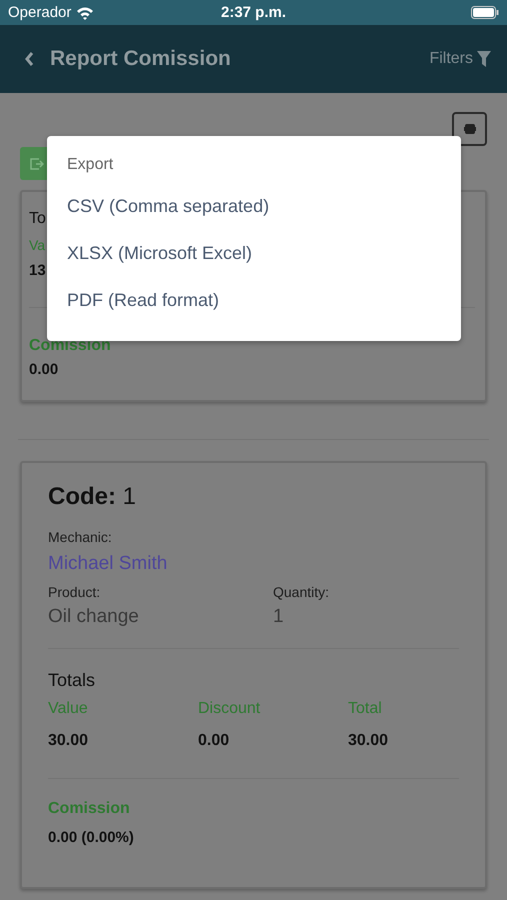 This screenshot has height=900, width=507. What do you see at coordinates (469, 129) in the screenshot?
I see `view-toggle-button` at bounding box center [469, 129].